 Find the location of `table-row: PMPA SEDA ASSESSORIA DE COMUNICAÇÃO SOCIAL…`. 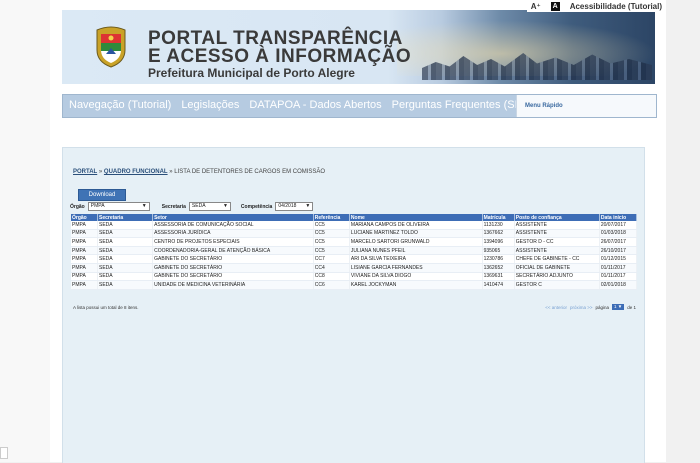

table-row: PMPA SEDA ASSESSORIA DE COMUNICAÇÃO SOCIAL… is located at coordinates (354, 225).